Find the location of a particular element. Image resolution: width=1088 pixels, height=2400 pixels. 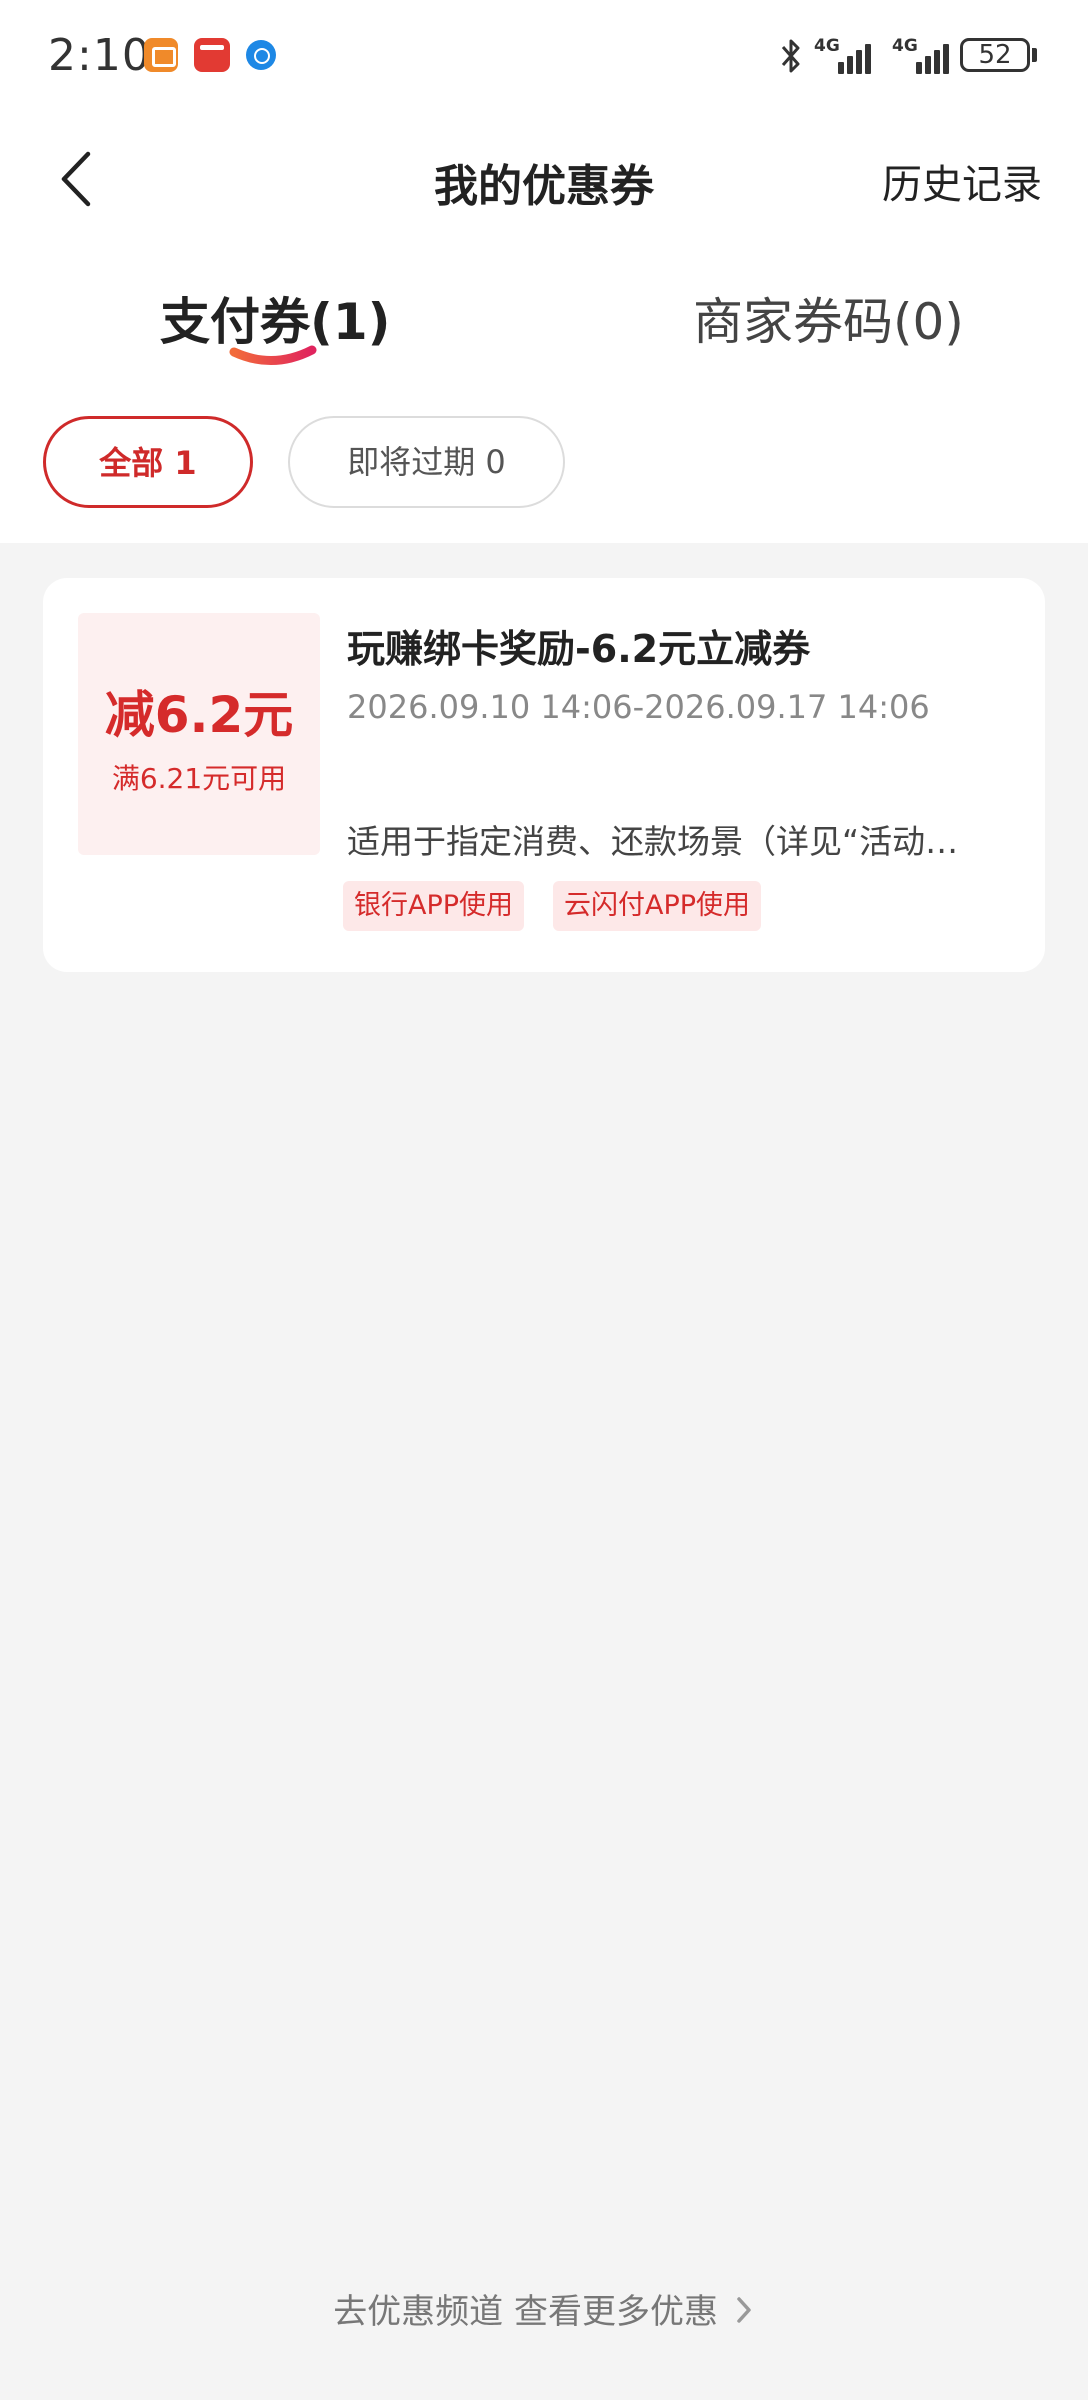

history-record-link: 历史记录 is located at coordinates (962, 181).